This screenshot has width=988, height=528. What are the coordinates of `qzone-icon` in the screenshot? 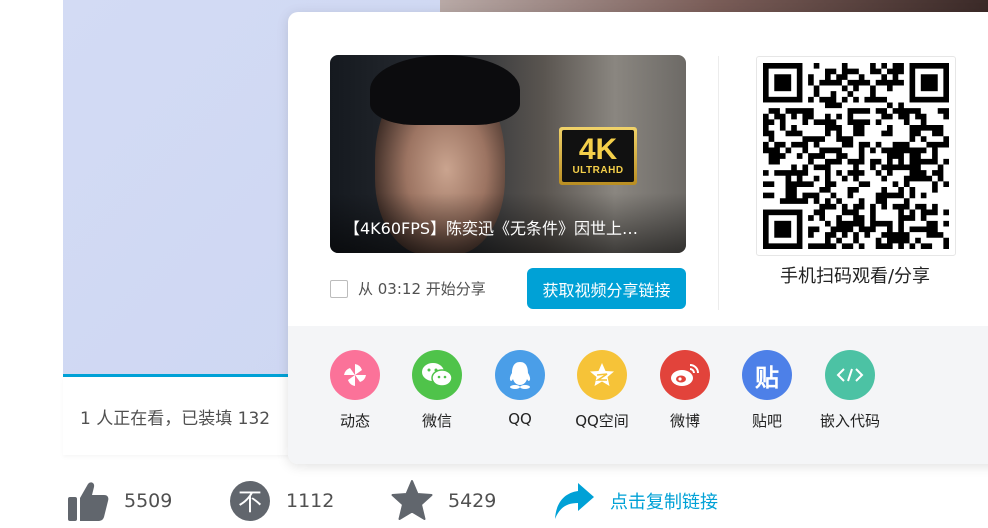 It's located at (602, 375).